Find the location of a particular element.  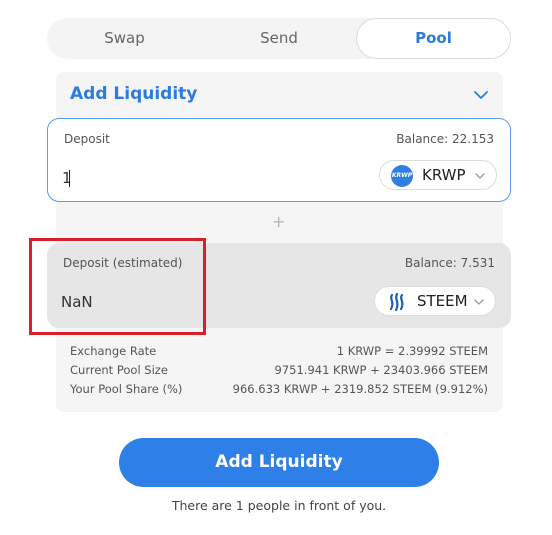

token-select-krwp: KRWP KRWP is located at coordinates (438, 175).